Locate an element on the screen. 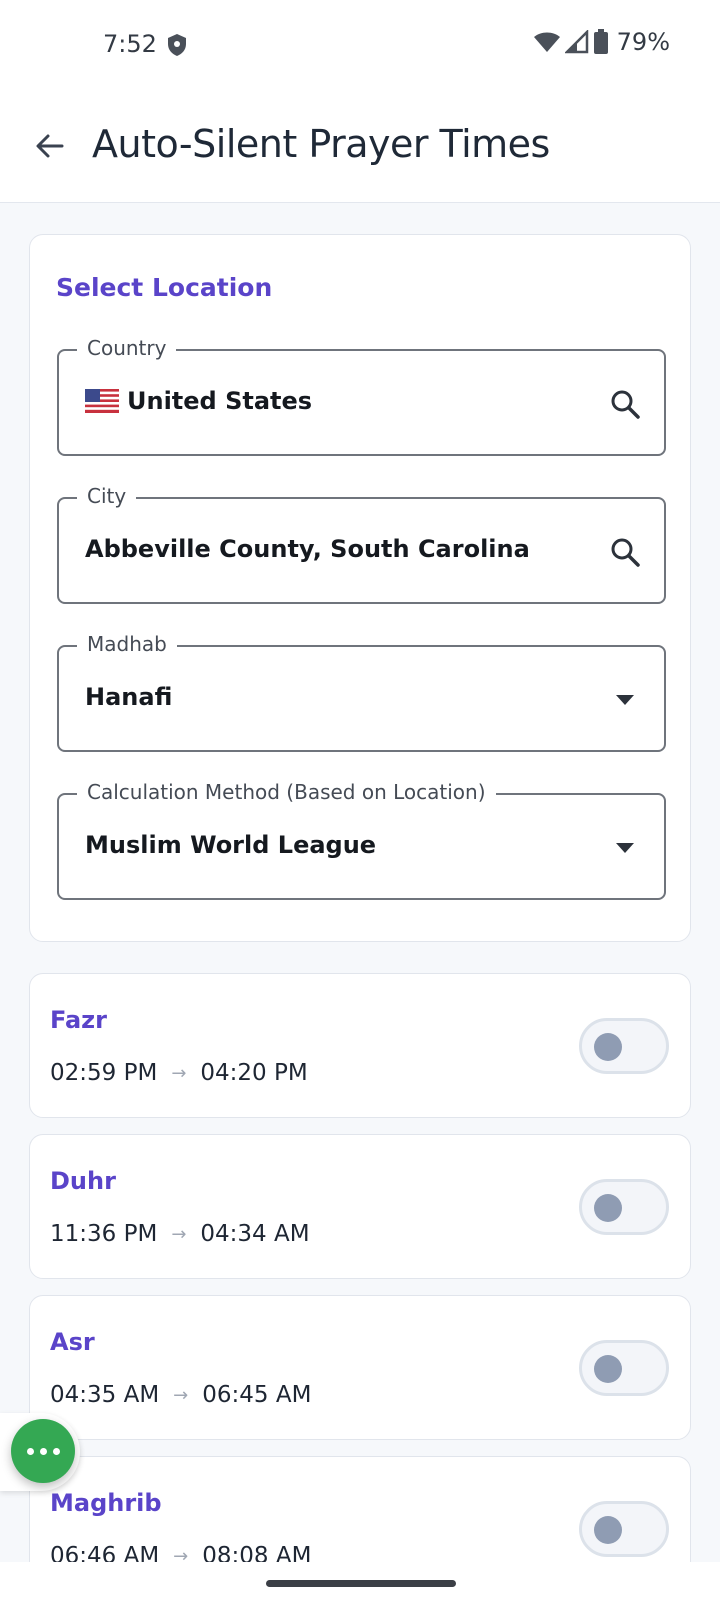  silent-toggle-asr is located at coordinates (624, 1368).